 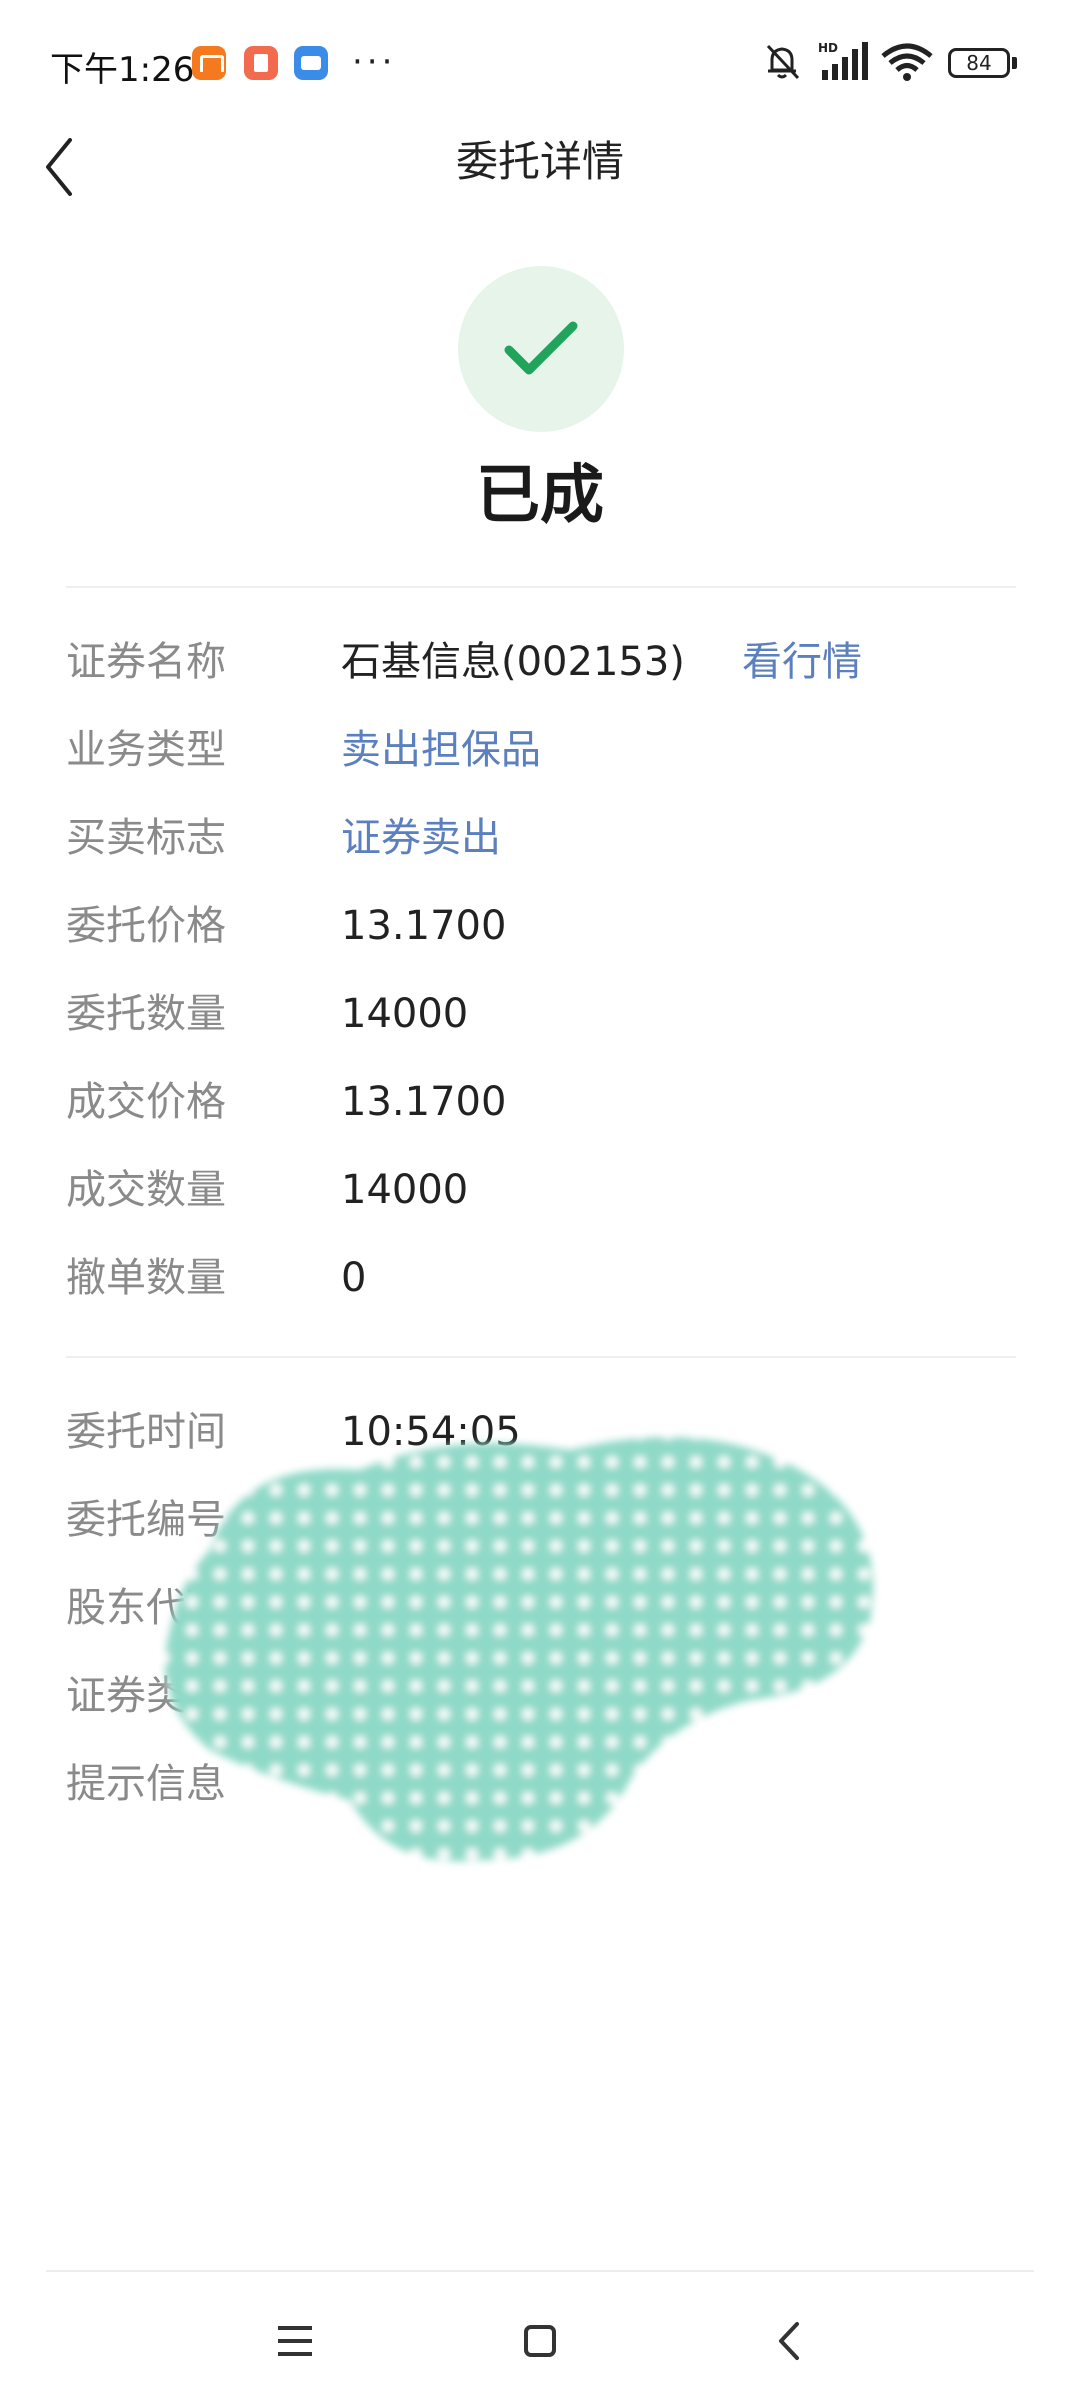 I want to click on detail-label: 委托价格, so click(x=146, y=926).